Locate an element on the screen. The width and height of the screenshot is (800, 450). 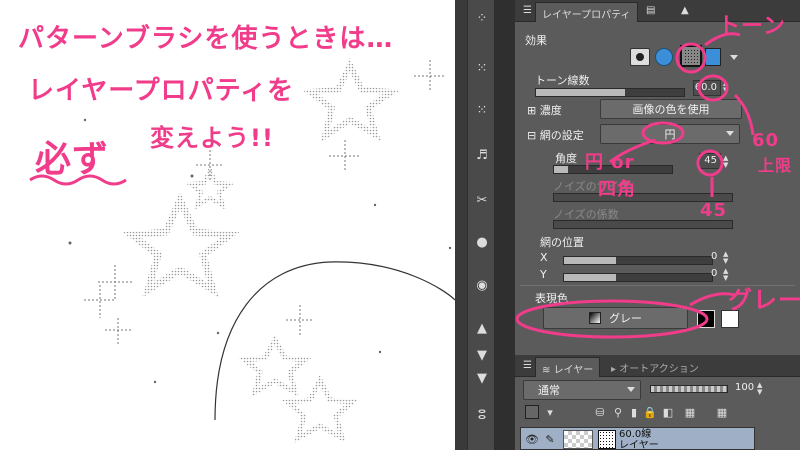
effect-tone-button is located at coordinates (691, 56).